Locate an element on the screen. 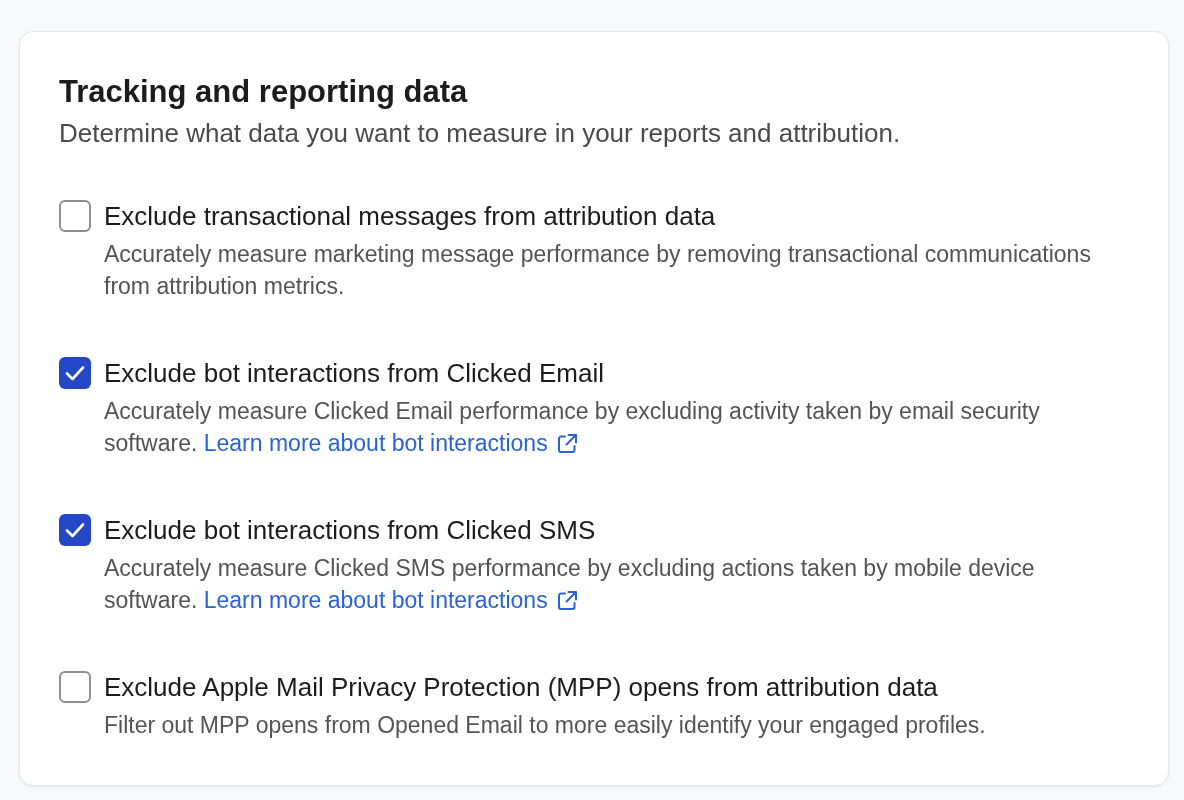 The height and width of the screenshot is (800, 1184). option-label: Exclude Apple Mail Privacy Protection (MPP) opens from attribution data is located at coordinates (521, 687).